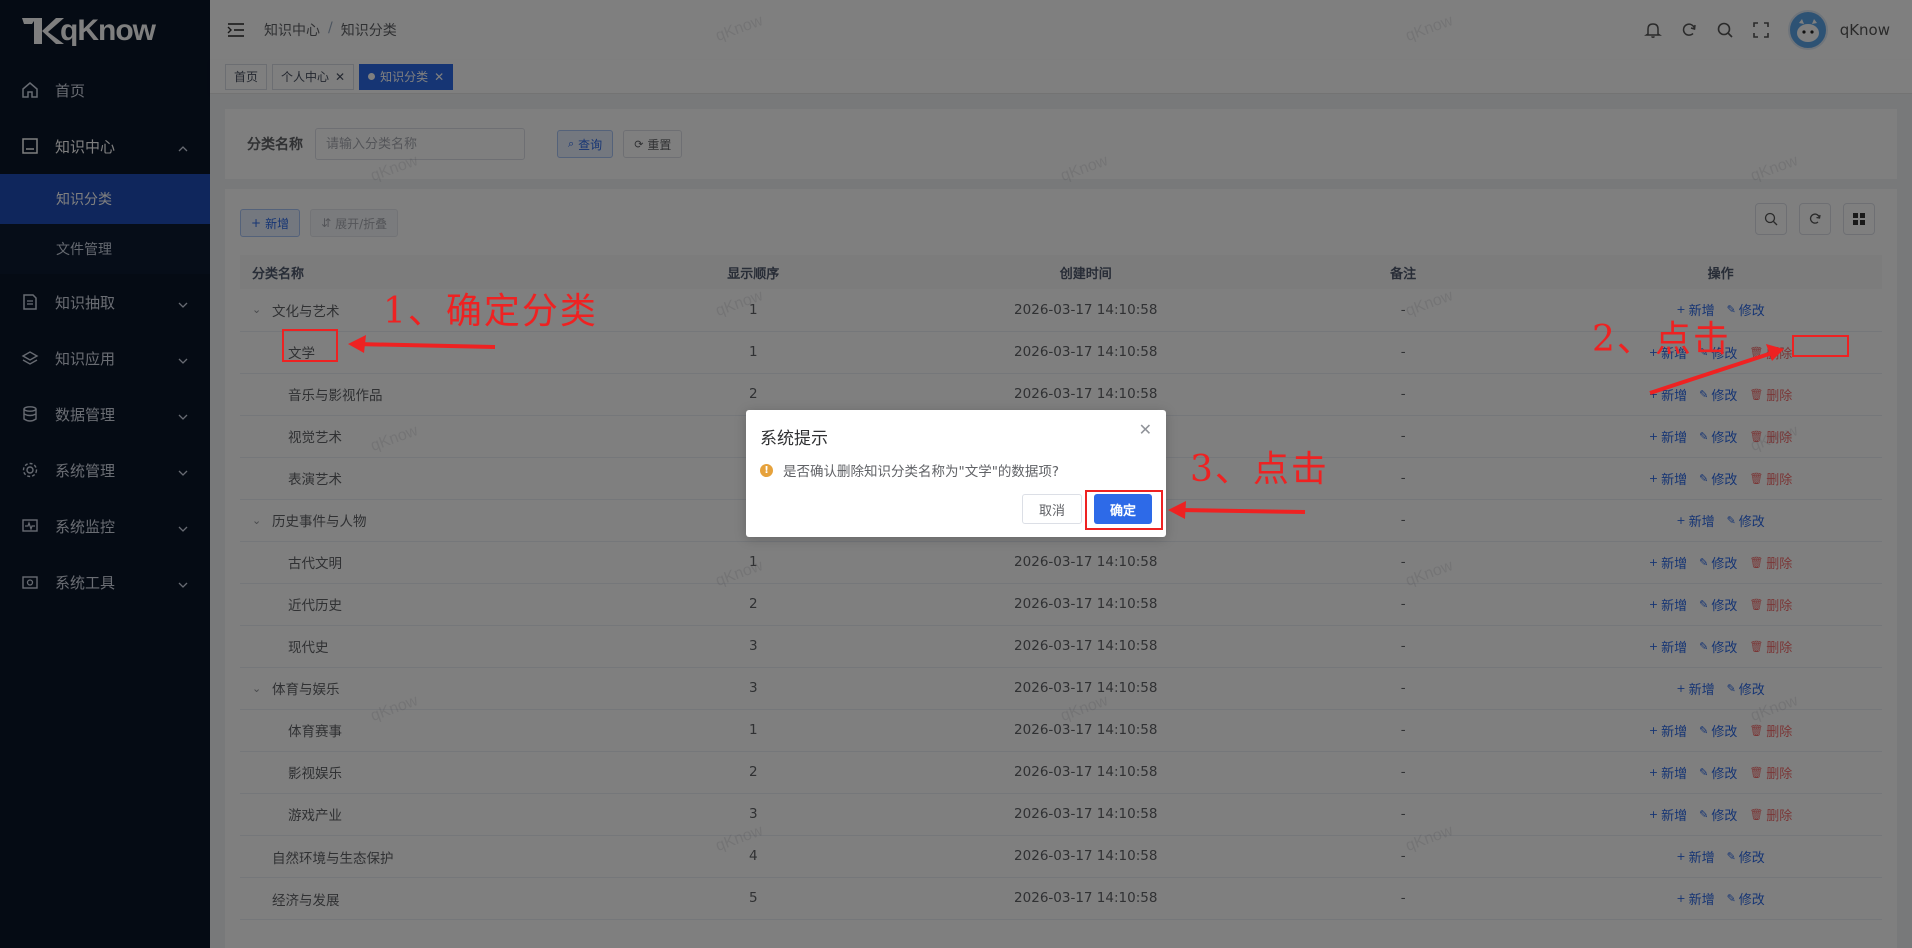 The width and height of the screenshot is (1912, 948). What do you see at coordinates (766, 470) in the screenshot?
I see `warning-icon: !` at bounding box center [766, 470].